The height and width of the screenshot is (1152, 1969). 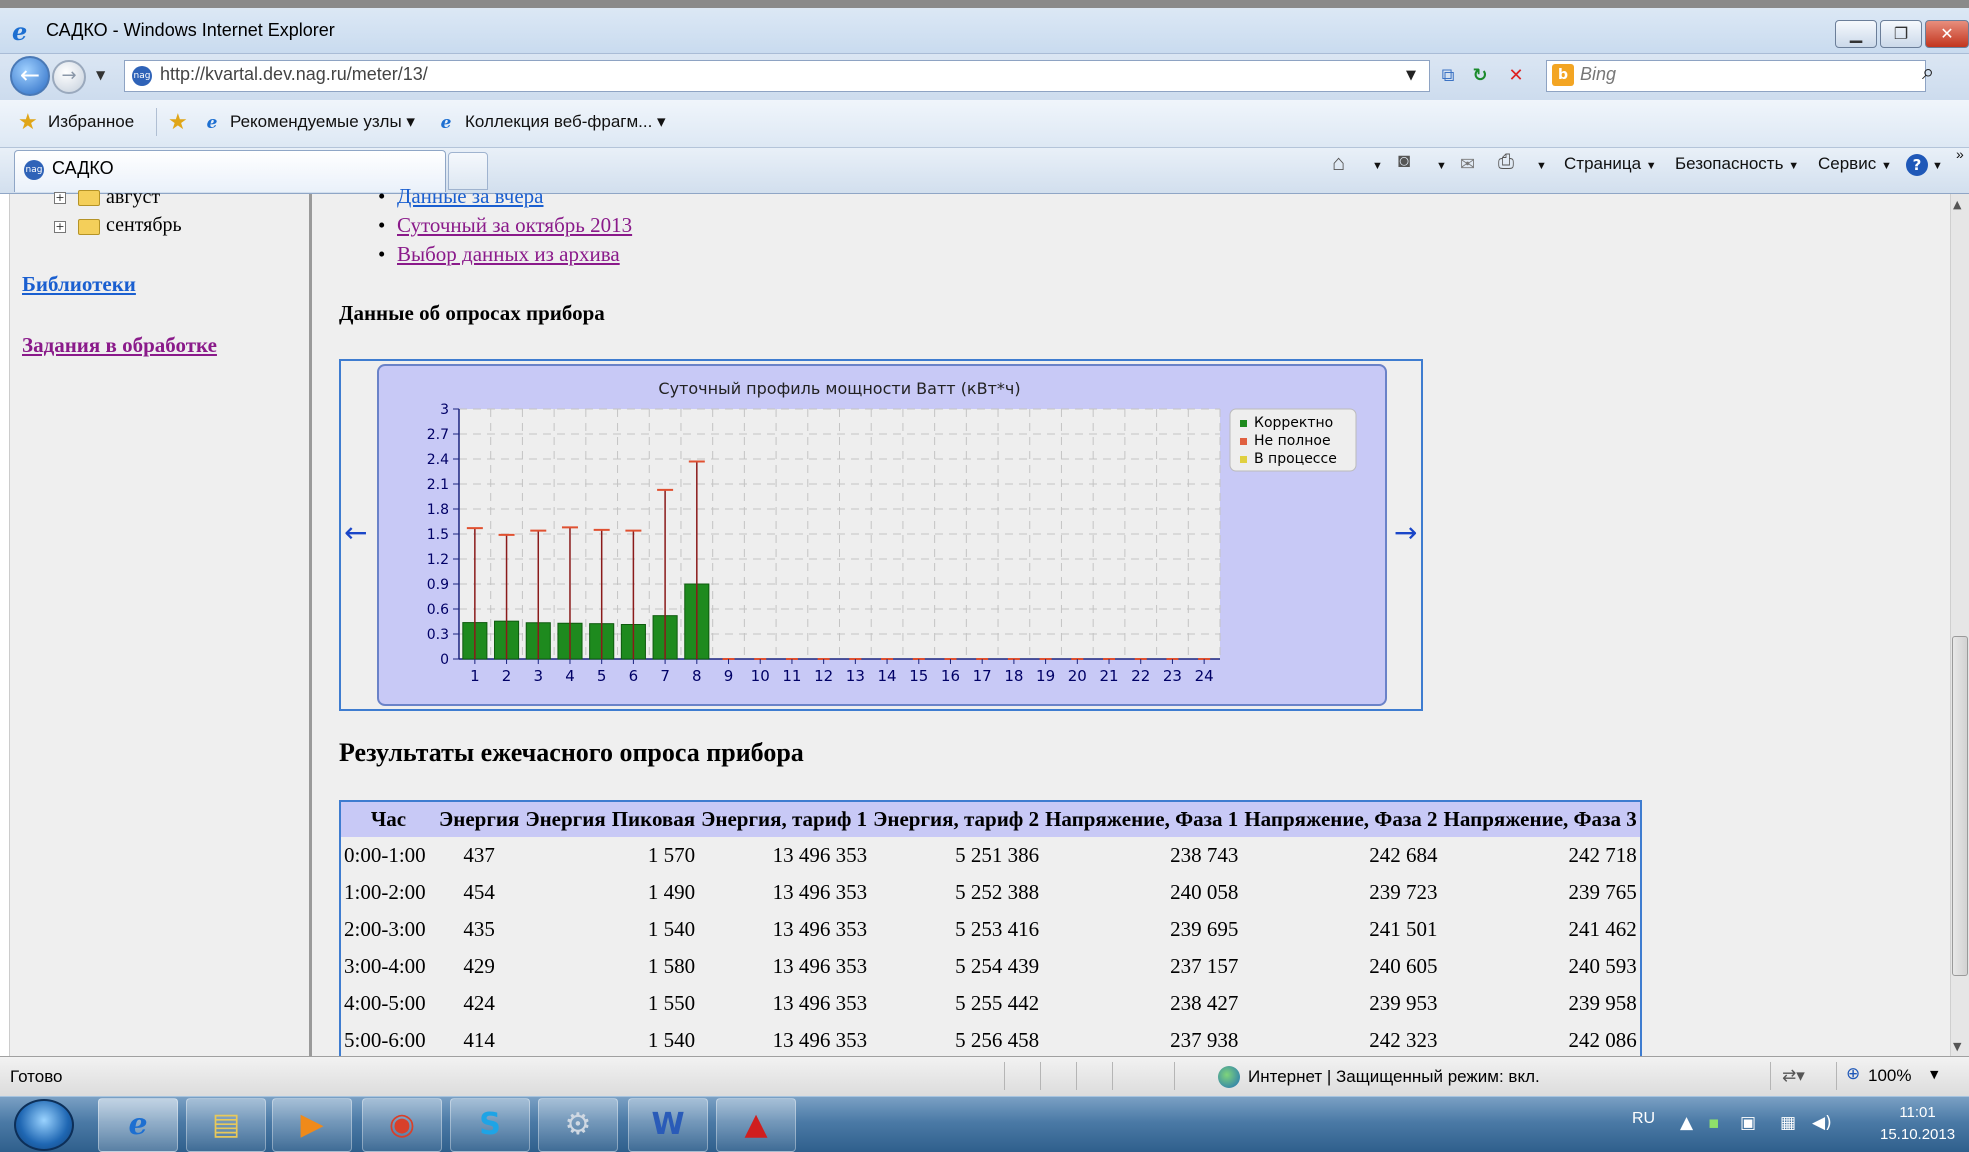 What do you see at coordinates (1957, 1046) in the screenshot?
I see `scroll-down-icon: ▼` at bounding box center [1957, 1046].